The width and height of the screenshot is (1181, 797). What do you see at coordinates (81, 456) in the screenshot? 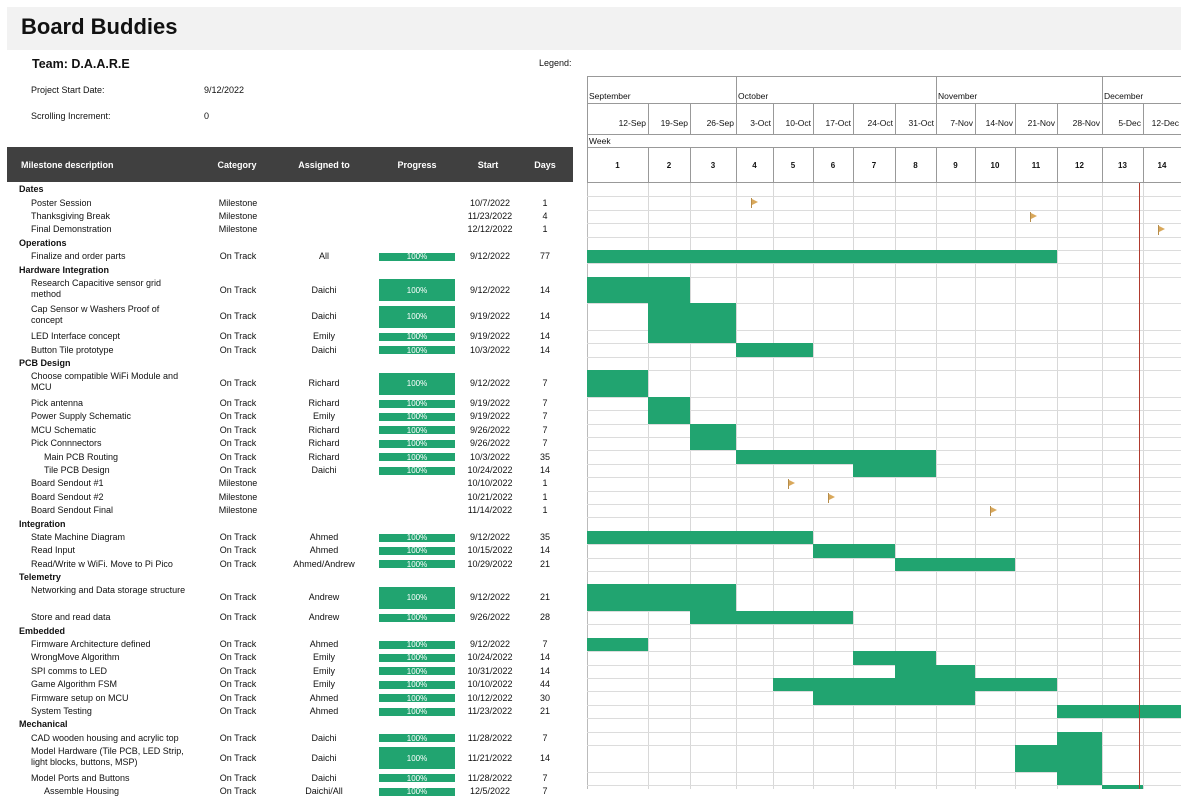
I see `task-name: Main PCB Routing` at bounding box center [81, 456].